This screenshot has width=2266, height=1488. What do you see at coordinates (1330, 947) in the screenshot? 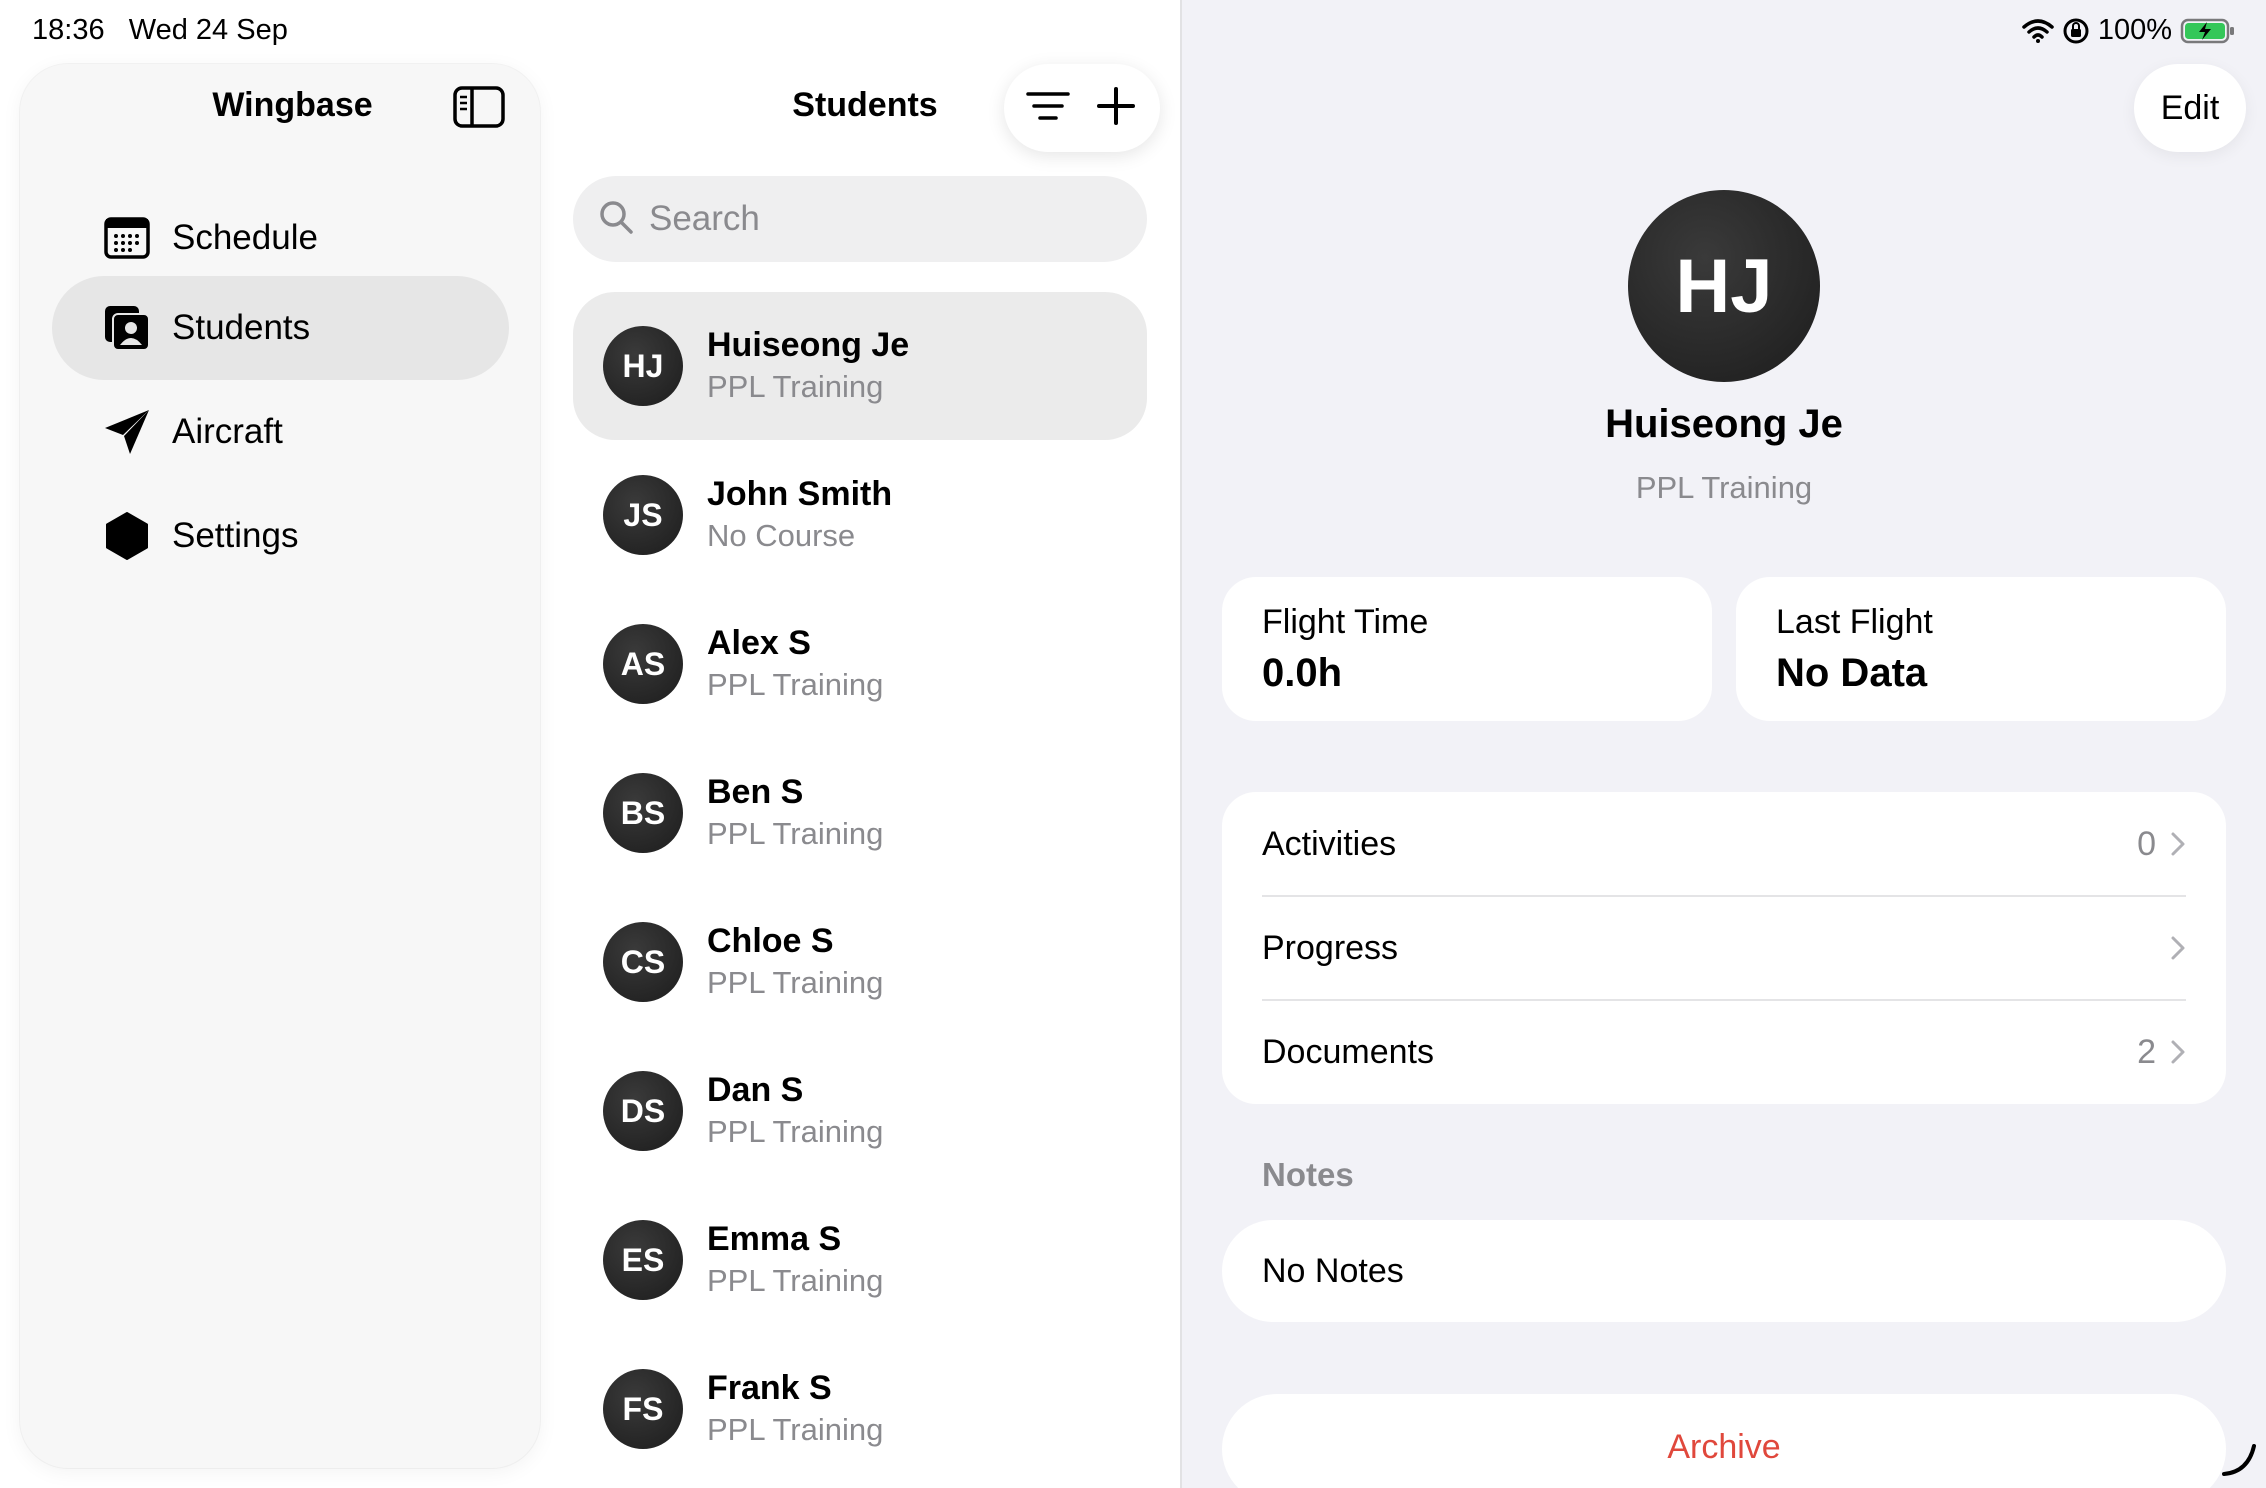
I see `row-label: Progress` at bounding box center [1330, 947].